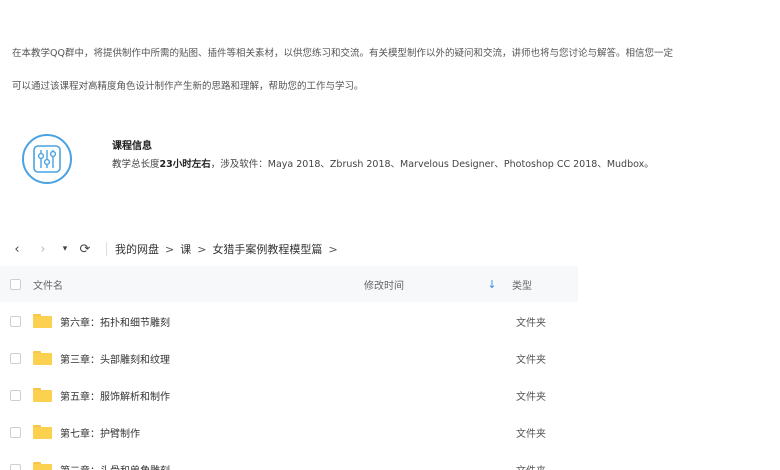 The height and width of the screenshot is (470, 780). I want to click on nav-divider, so click(106, 249).